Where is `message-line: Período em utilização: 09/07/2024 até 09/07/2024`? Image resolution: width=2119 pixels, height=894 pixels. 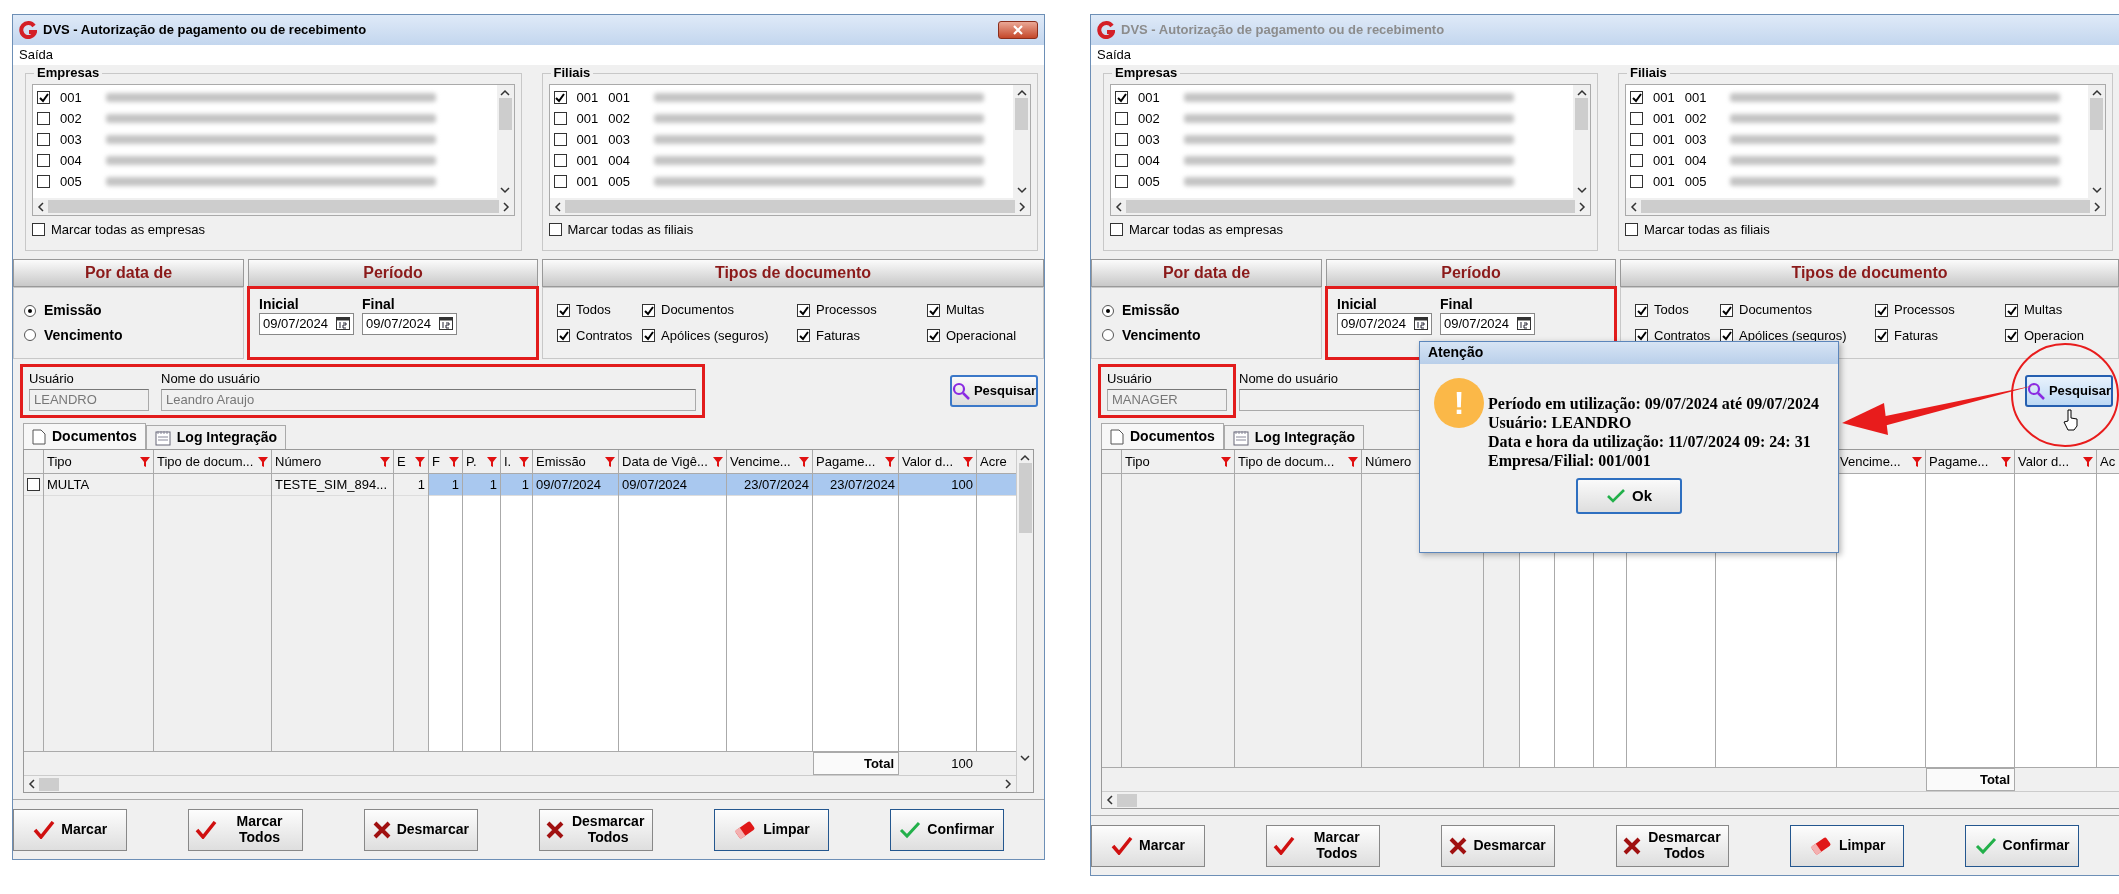
message-line: Período em utilização: 09/07/2024 até 09/07/2024 is located at coordinates (1654, 403).